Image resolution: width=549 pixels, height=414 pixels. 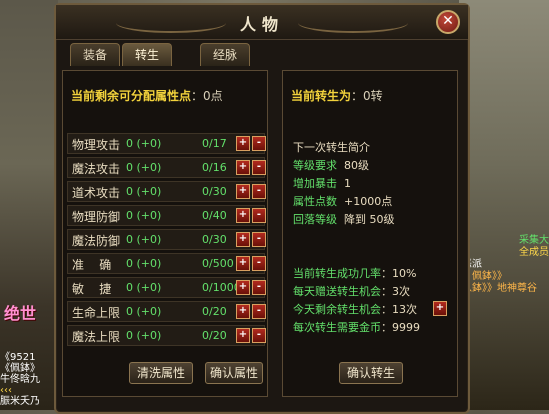 What do you see at coordinates (95, 54) in the screenshot?
I see `tab-equipment: 装备` at bounding box center [95, 54].